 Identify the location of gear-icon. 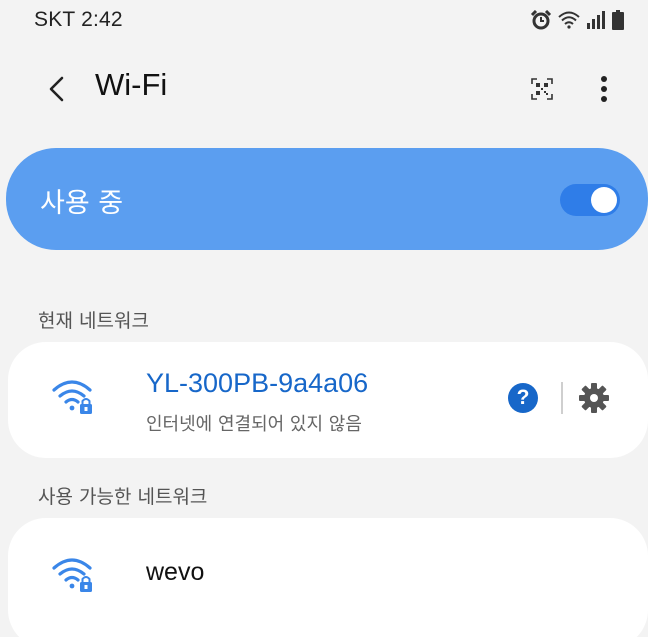
(594, 398).